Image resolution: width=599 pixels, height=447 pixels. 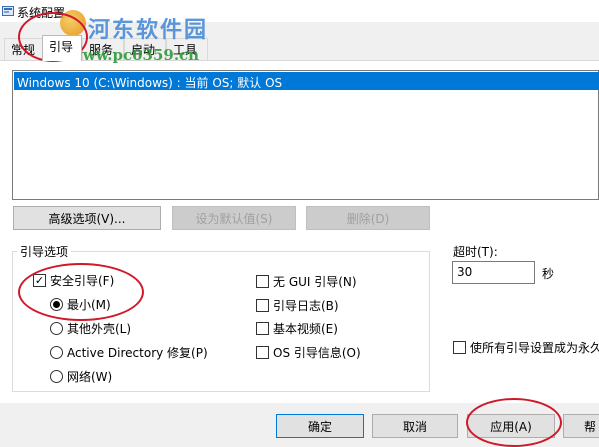 I want to click on delete-button: 删除(D), so click(x=368, y=218).